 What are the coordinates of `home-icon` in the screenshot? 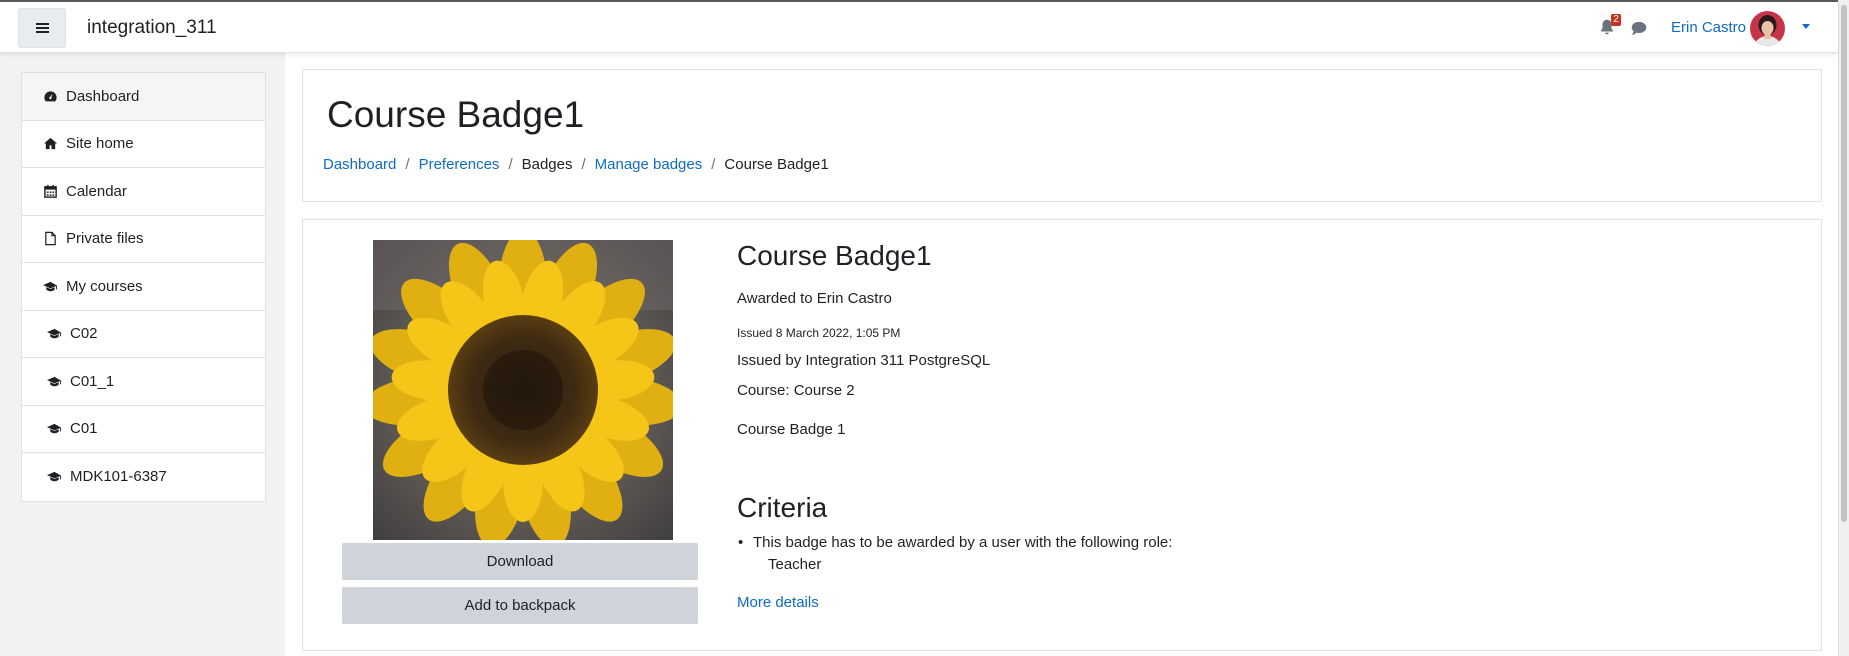 It's located at (50, 144).